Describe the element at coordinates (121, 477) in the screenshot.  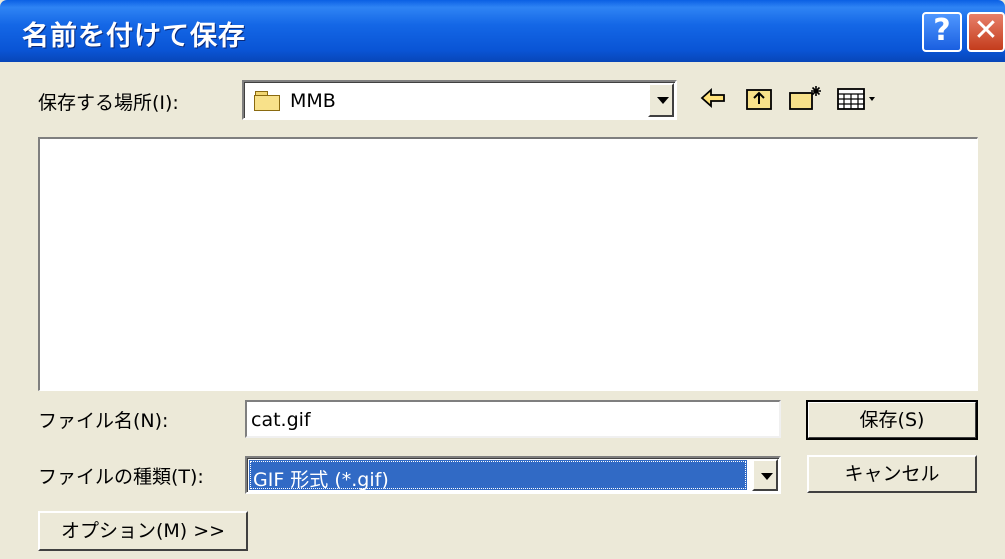
I see `filetype-label: ファイルの種類(T):` at that location.